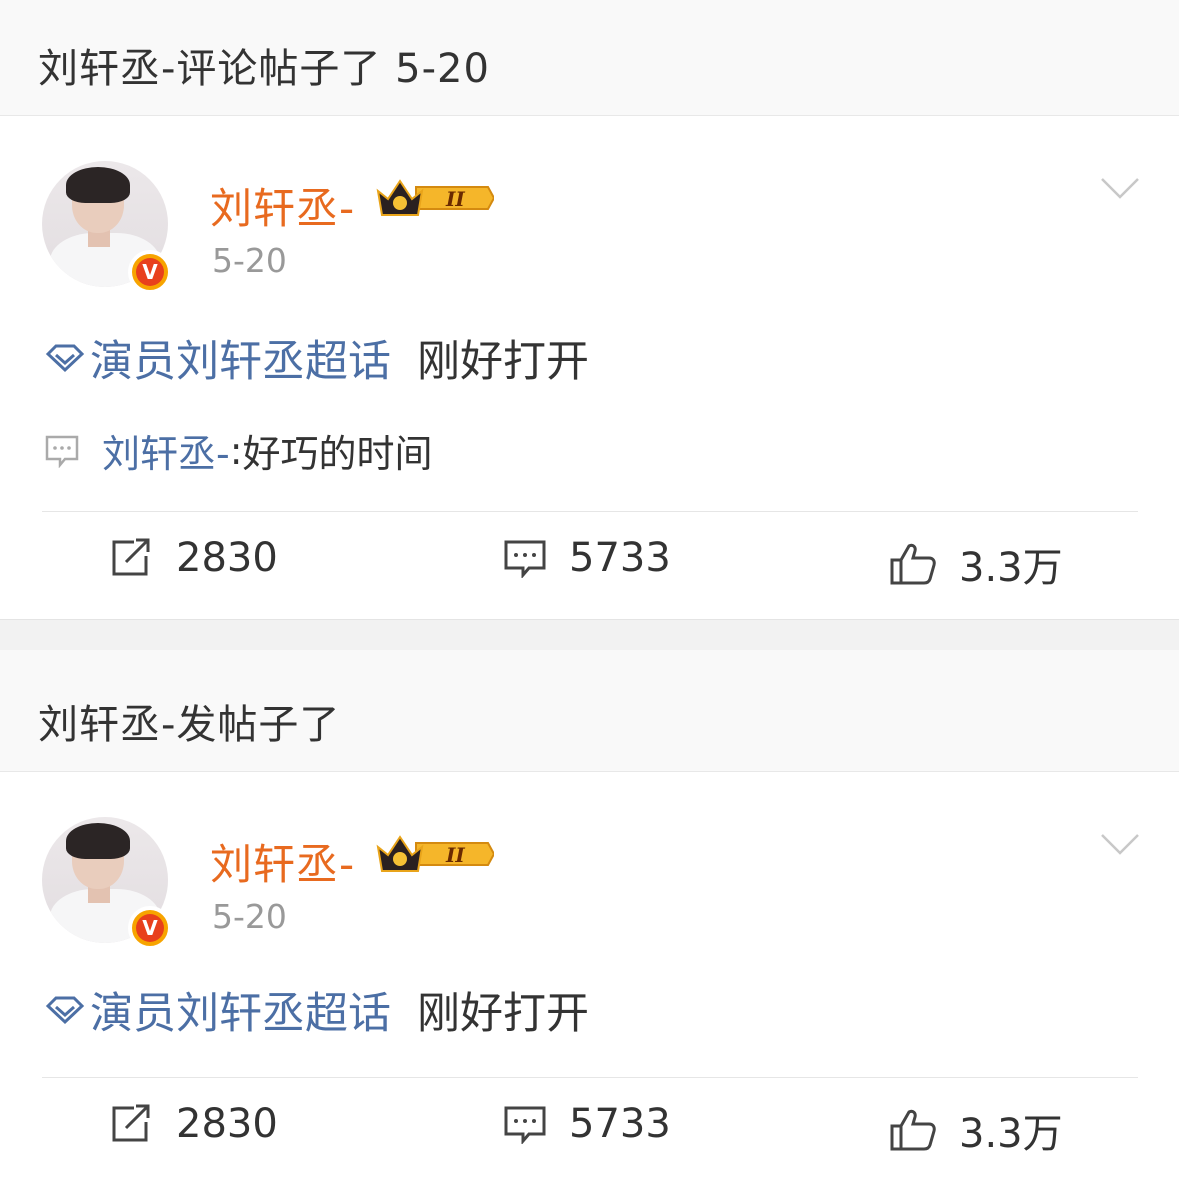 The height and width of the screenshot is (1181, 1179). Describe the element at coordinates (189, 725) in the screenshot. I see `section-title: 刘轩丞-发帖子了` at that location.